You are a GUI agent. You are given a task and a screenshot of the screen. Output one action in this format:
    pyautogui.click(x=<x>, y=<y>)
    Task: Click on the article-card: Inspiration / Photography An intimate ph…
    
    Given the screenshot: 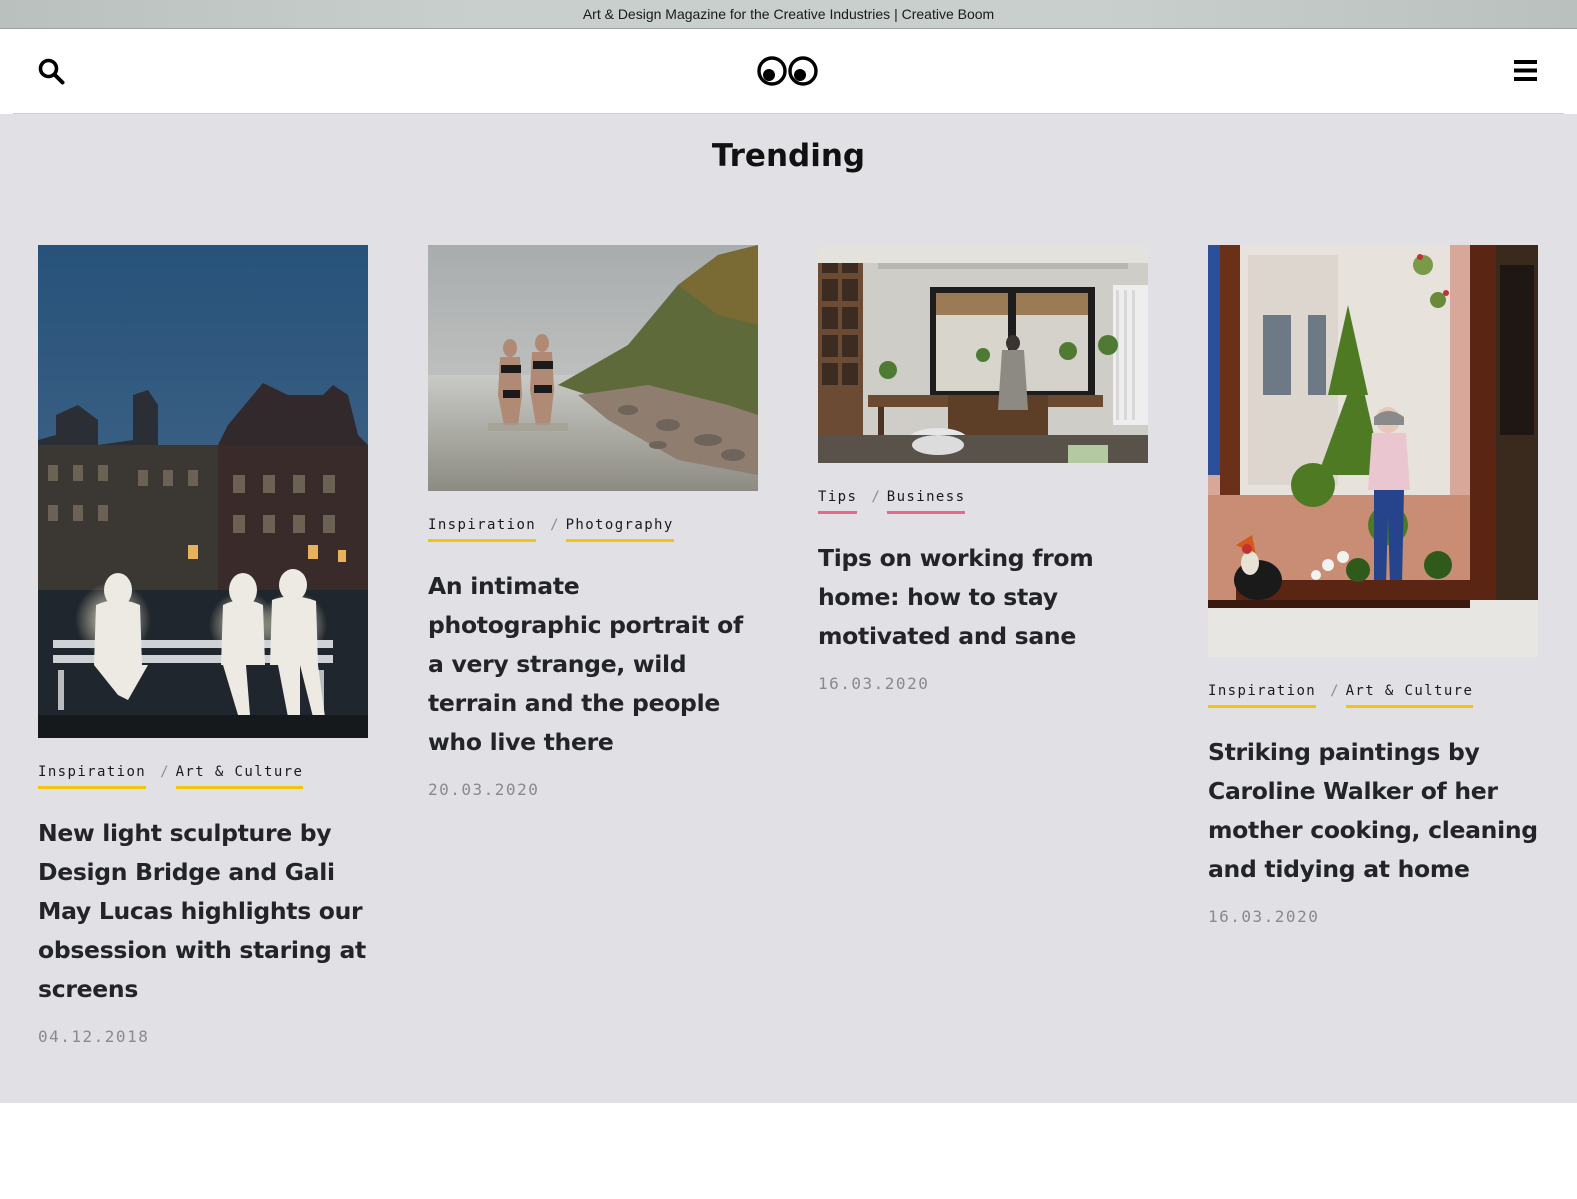 What is the action you would take?
    pyautogui.click(x=594, y=522)
    